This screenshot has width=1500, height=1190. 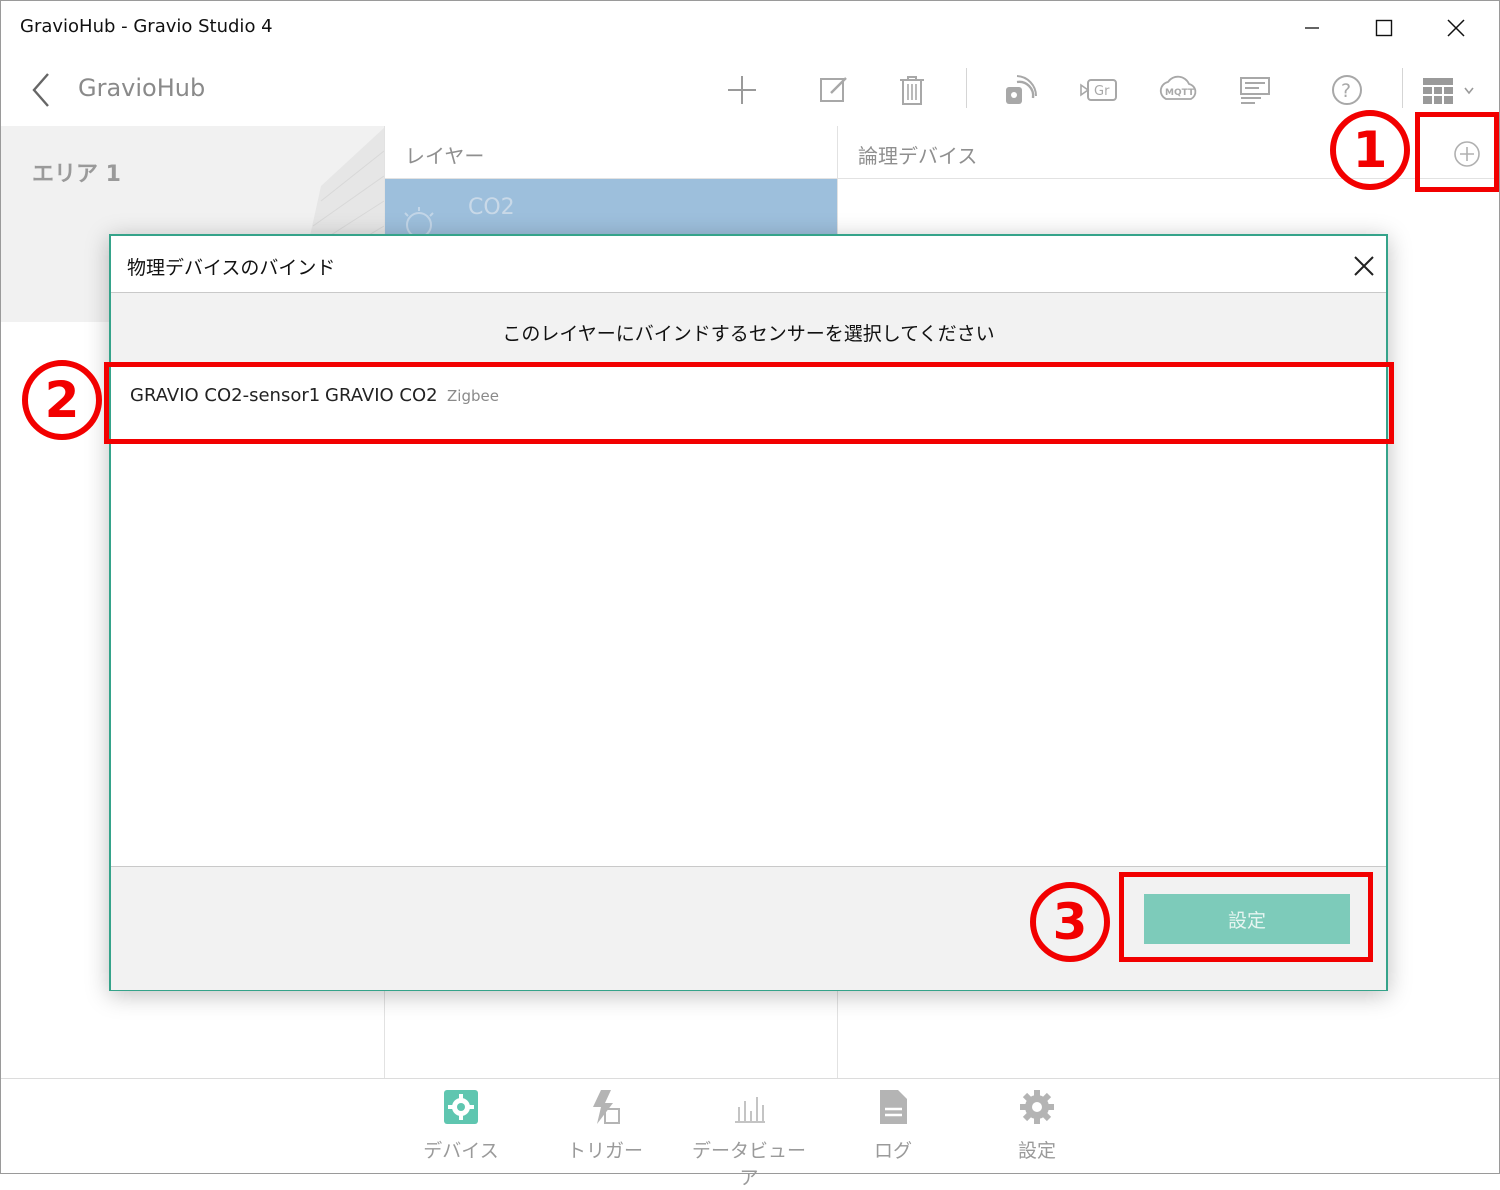 I want to click on log-icon, so click(x=893, y=1107).